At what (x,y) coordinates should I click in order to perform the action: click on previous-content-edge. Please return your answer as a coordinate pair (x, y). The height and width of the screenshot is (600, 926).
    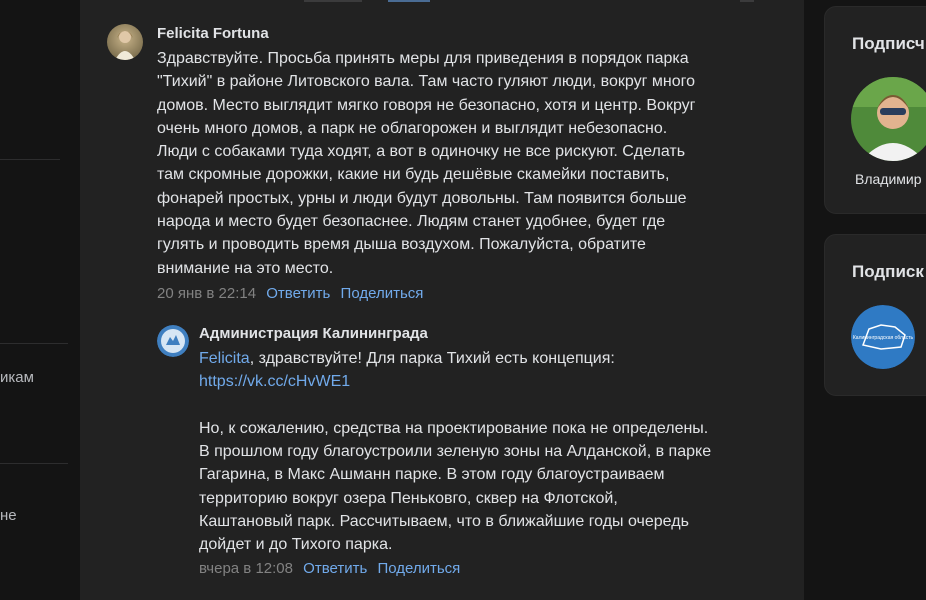
    Looking at the image, I should click on (333, 1).